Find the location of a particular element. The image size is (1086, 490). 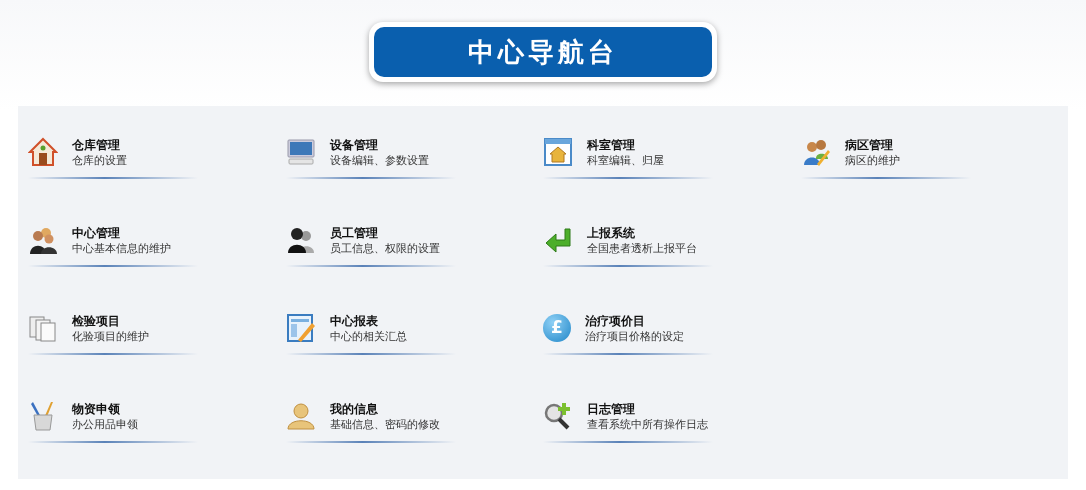

nav-item: 物资申领 办公用品申领 is located at coordinates (113, 421).